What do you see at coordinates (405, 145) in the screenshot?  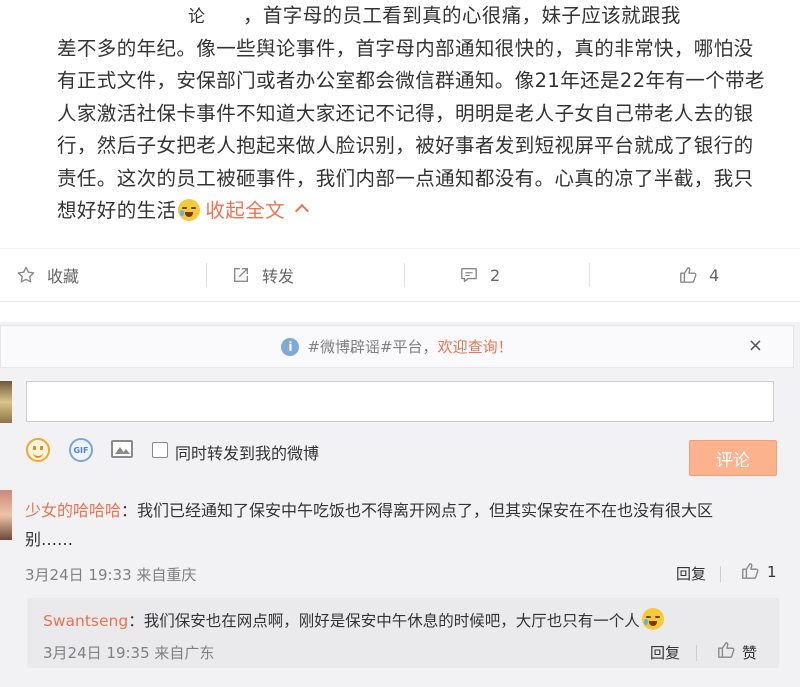 I see `post-line-5: 行，然后子女把老人抱起来做人脸识别，被好事者发到短视屏平台就成了银行的` at bounding box center [405, 145].